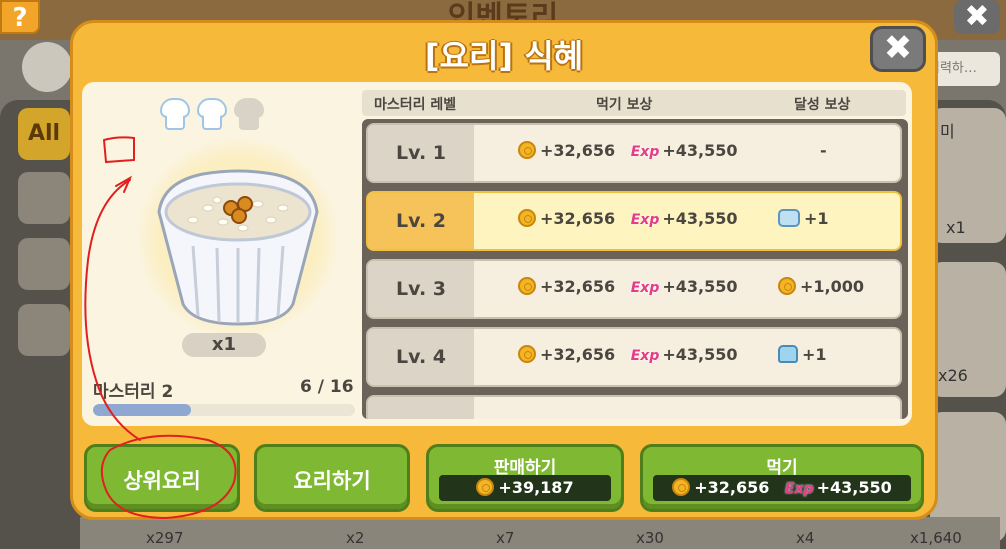  What do you see at coordinates (238, 247) in the screenshot?
I see `sikhye-bowl-image` at bounding box center [238, 247].